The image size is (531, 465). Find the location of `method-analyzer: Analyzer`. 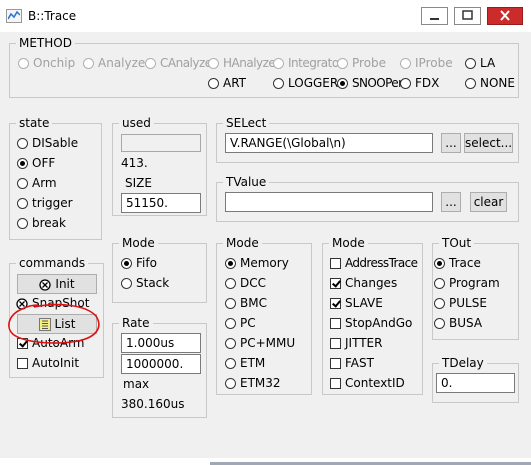

method-analyzer: Analyzer is located at coordinates (116, 63).